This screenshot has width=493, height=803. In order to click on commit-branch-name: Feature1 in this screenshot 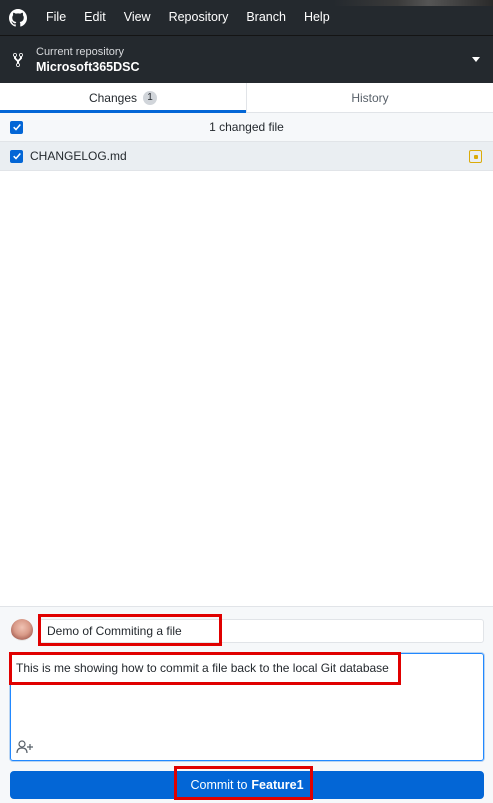, I will do `click(277, 785)`.